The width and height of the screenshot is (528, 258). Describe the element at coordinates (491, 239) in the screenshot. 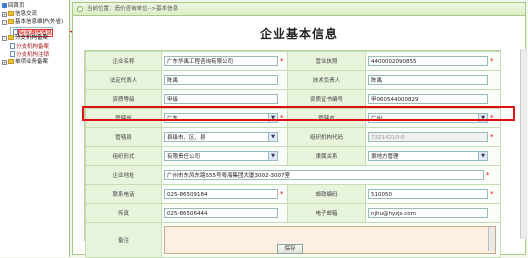

I see `scrollbar` at that location.